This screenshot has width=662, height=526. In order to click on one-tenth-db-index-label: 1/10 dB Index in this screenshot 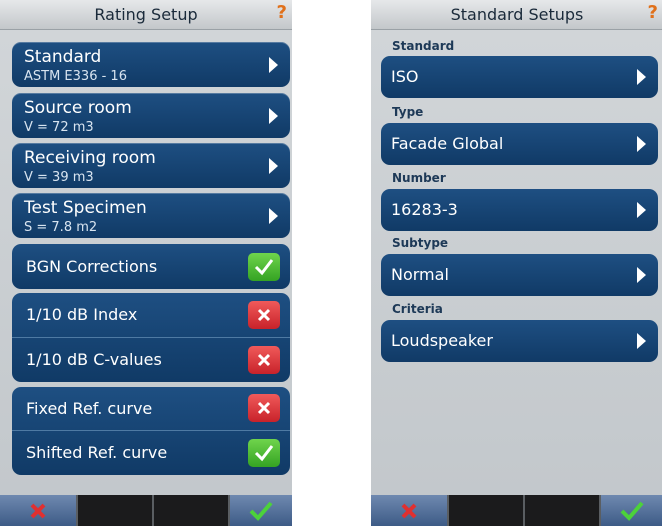, I will do `click(82, 314)`.